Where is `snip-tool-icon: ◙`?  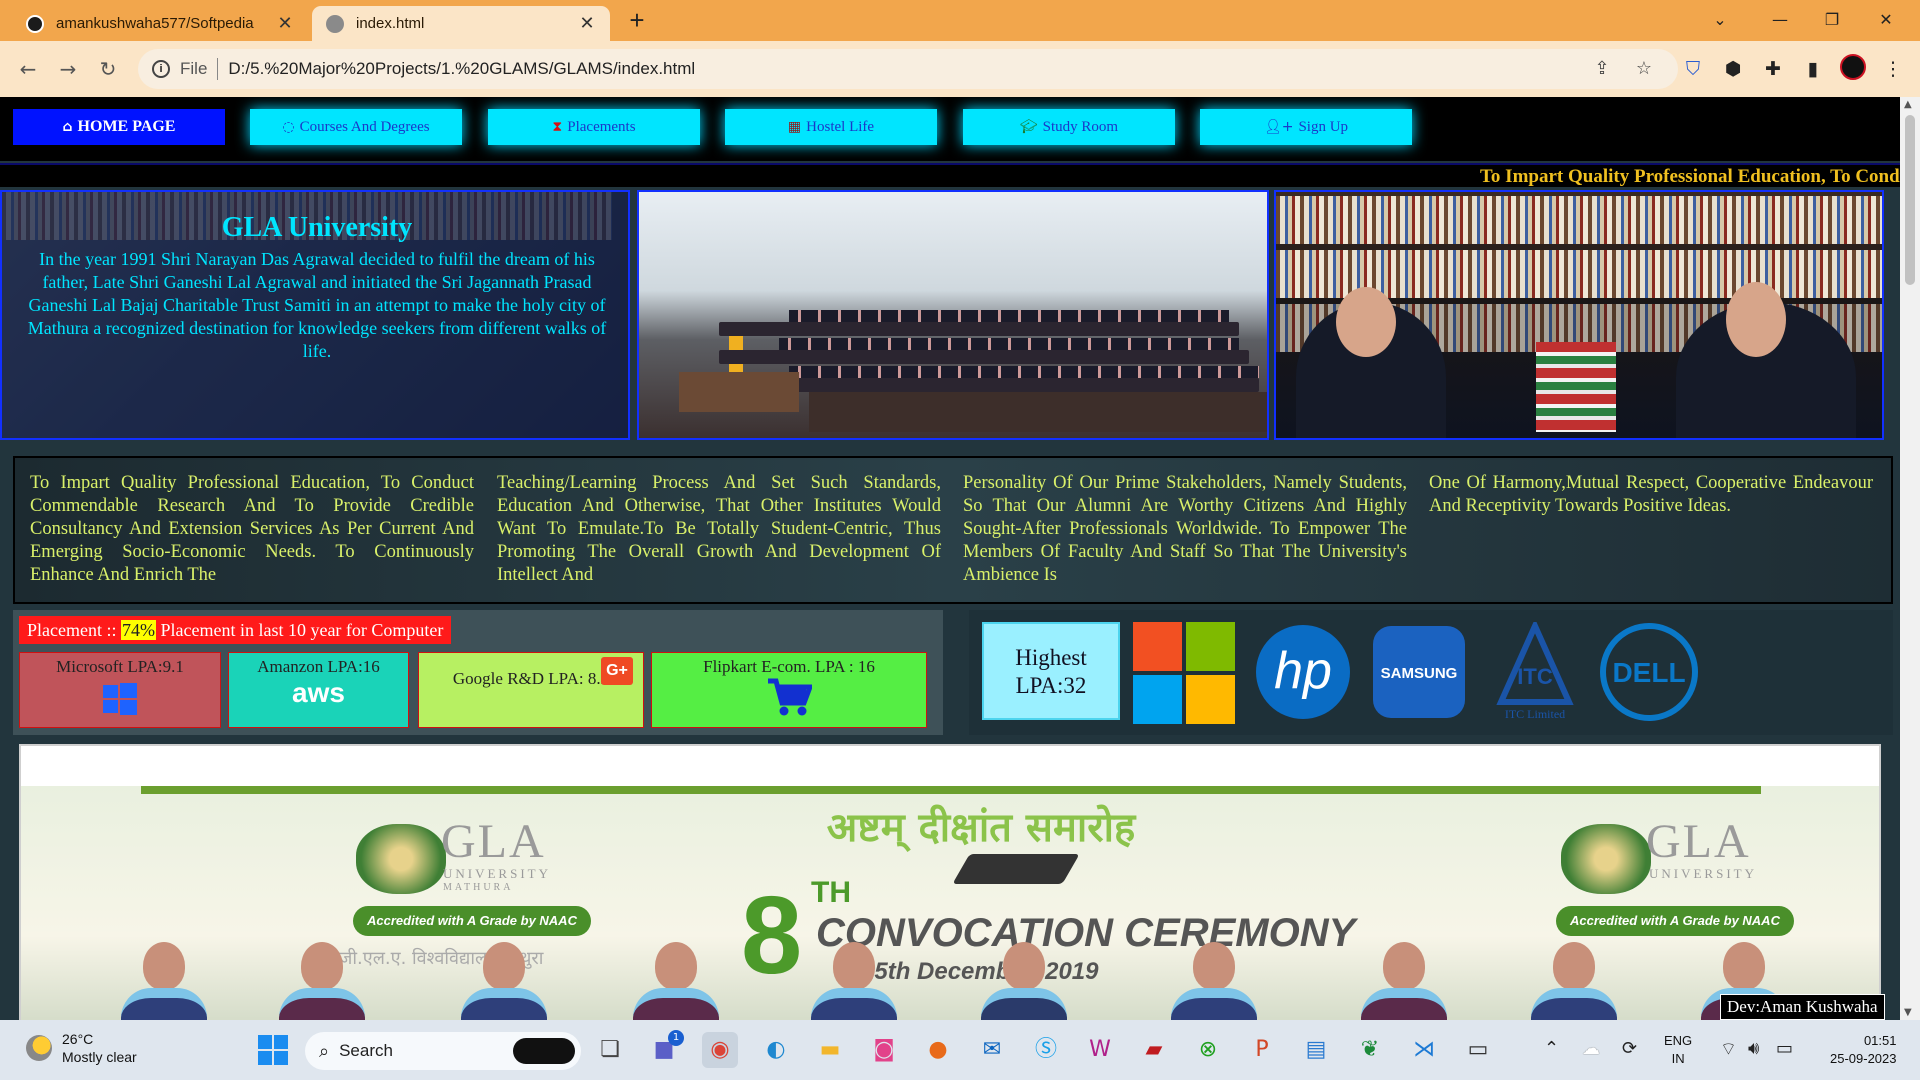
snip-tool-icon: ◙ is located at coordinates (884, 1050).